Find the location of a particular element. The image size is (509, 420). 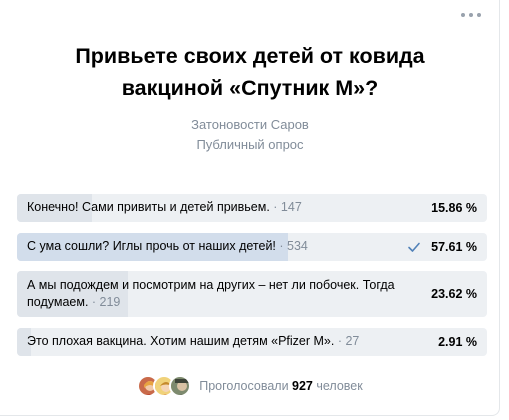

poll-option-count: · 147 is located at coordinates (285, 207).